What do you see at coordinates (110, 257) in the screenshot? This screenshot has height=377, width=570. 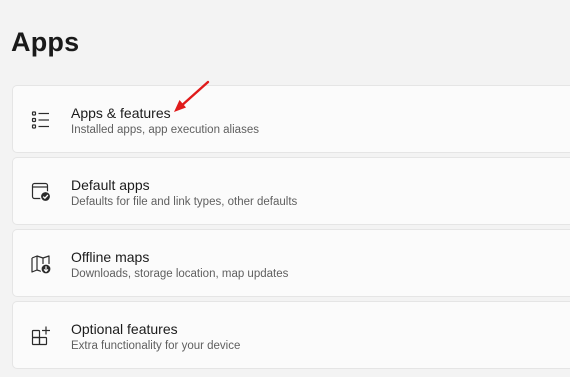 I see `item-title: Offline maps` at bounding box center [110, 257].